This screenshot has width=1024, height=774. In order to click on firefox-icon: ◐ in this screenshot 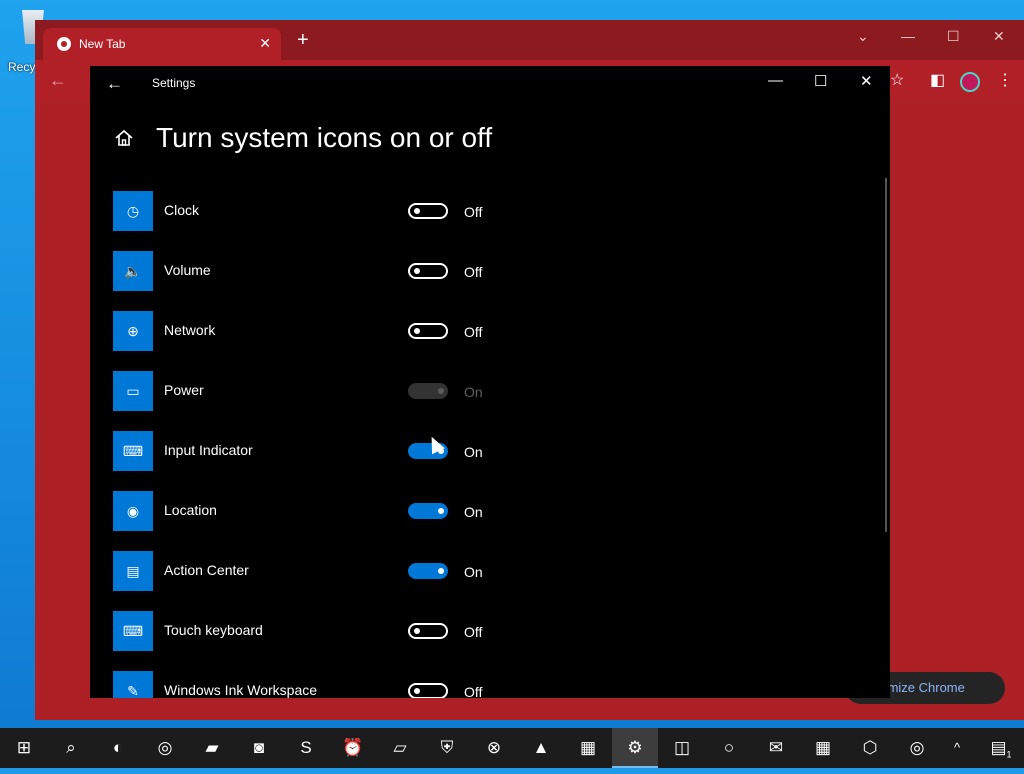, I will do `click(118, 748)`.